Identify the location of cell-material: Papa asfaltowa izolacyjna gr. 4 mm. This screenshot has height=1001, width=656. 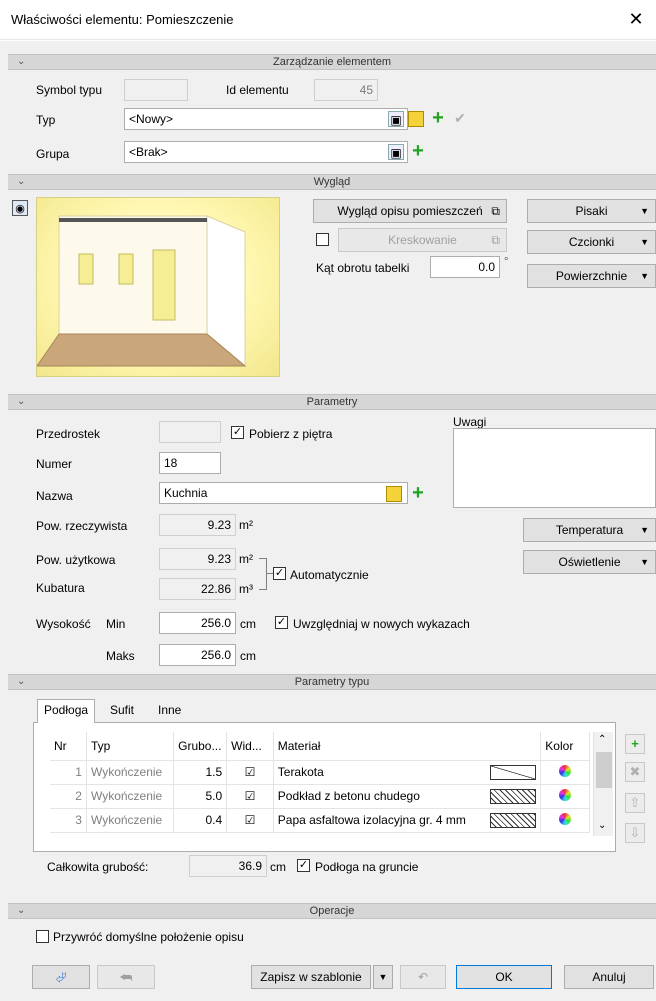
(407, 820).